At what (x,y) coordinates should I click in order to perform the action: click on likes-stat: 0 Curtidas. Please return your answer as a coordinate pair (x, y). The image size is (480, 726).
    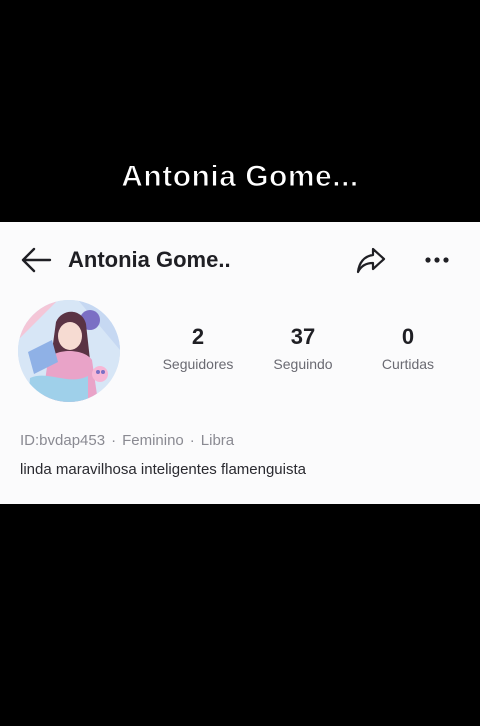
    Looking at the image, I should click on (408, 347).